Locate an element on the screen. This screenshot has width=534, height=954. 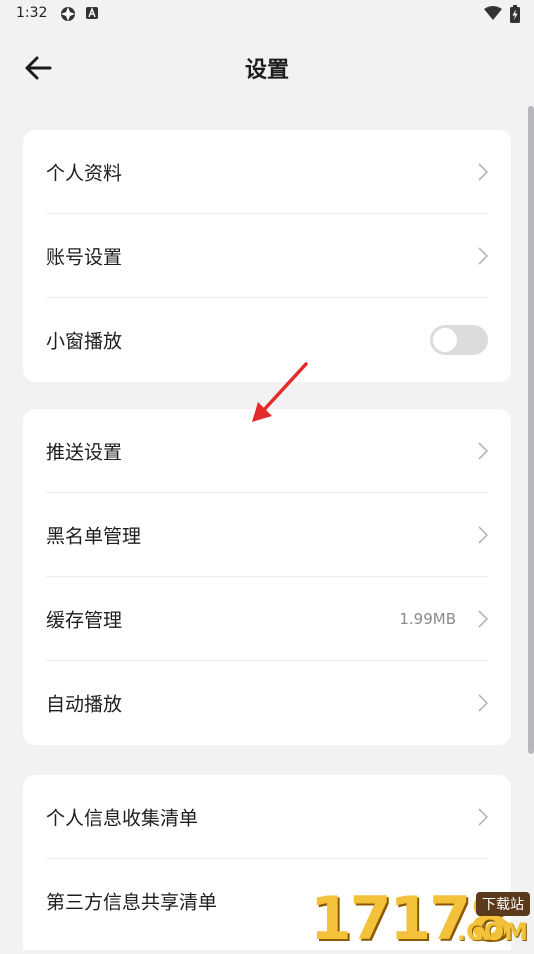
row-label: 个人信息收集清单 is located at coordinates (122, 818).